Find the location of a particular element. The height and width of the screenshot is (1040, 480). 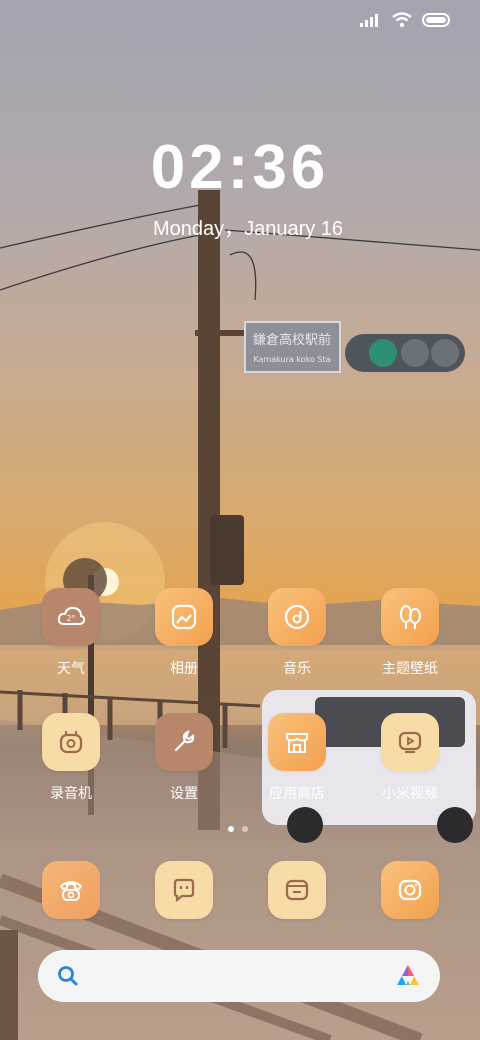

app-label: 天气 is located at coordinates (71, 668).